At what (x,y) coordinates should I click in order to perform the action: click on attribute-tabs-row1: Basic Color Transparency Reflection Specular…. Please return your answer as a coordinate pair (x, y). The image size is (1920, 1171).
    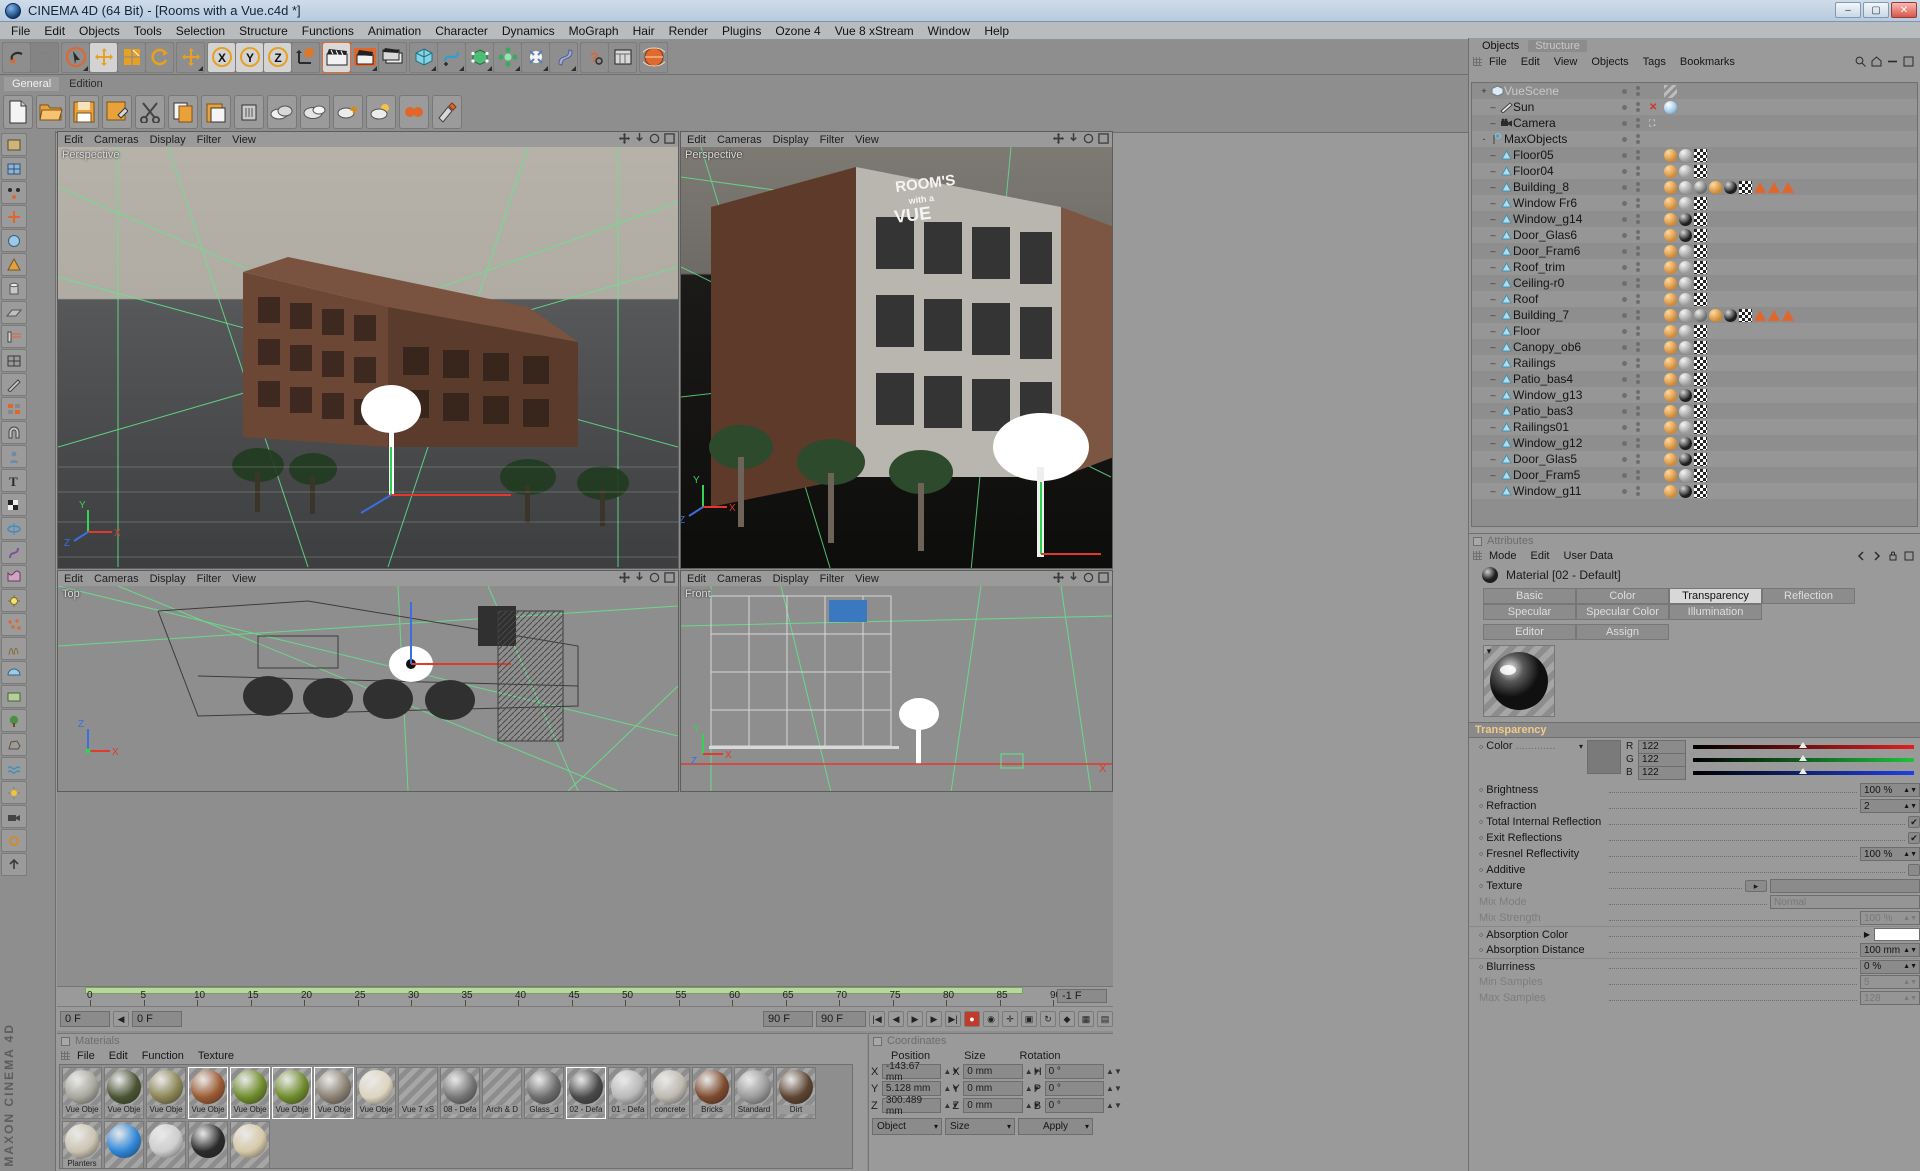
    Looking at the image, I should click on (1698, 604).